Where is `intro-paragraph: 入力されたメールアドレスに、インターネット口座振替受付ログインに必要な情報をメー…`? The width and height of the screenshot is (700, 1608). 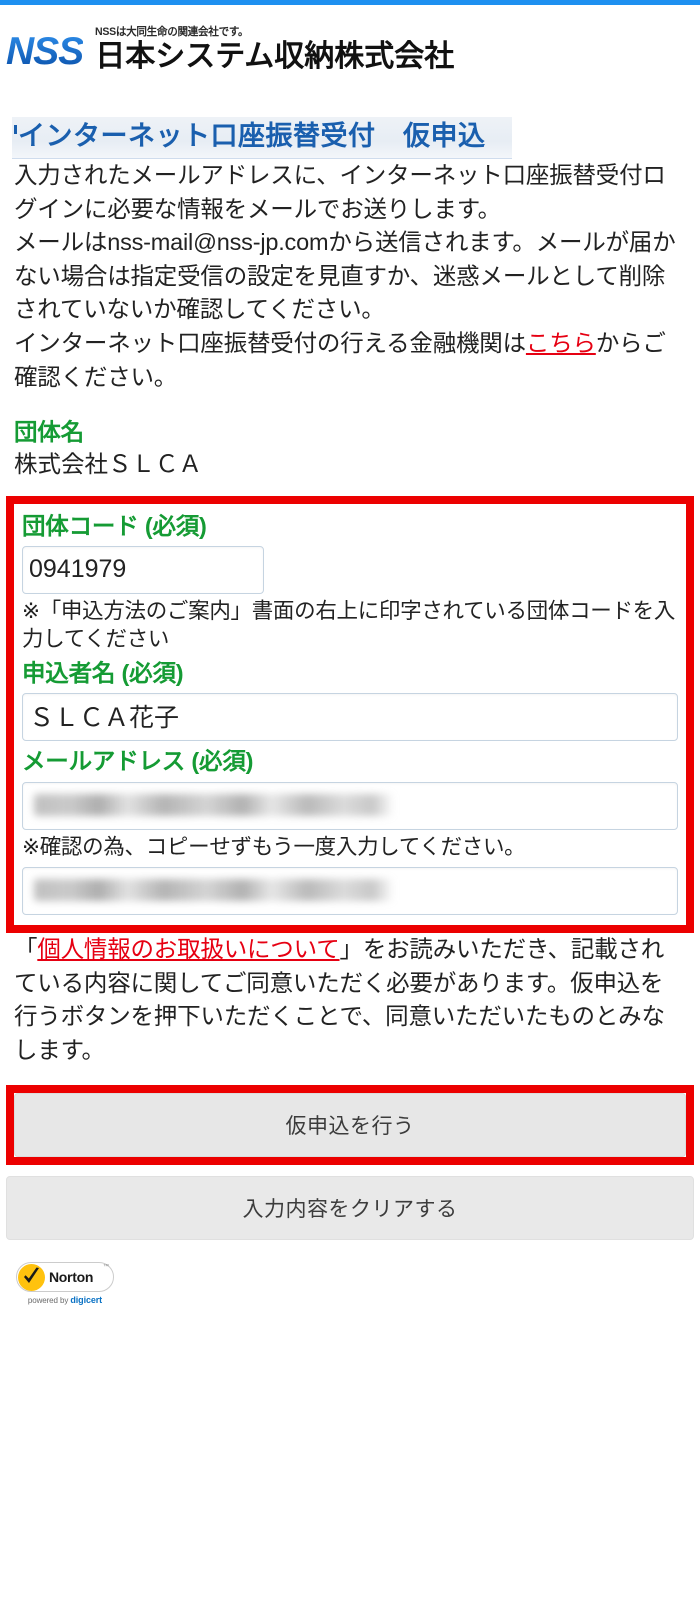
intro-paragraph: 入力されたメールアドレスに、インターネット口座振替受付ログインに必要な情報をメー… is located at coordinates (345, 242).